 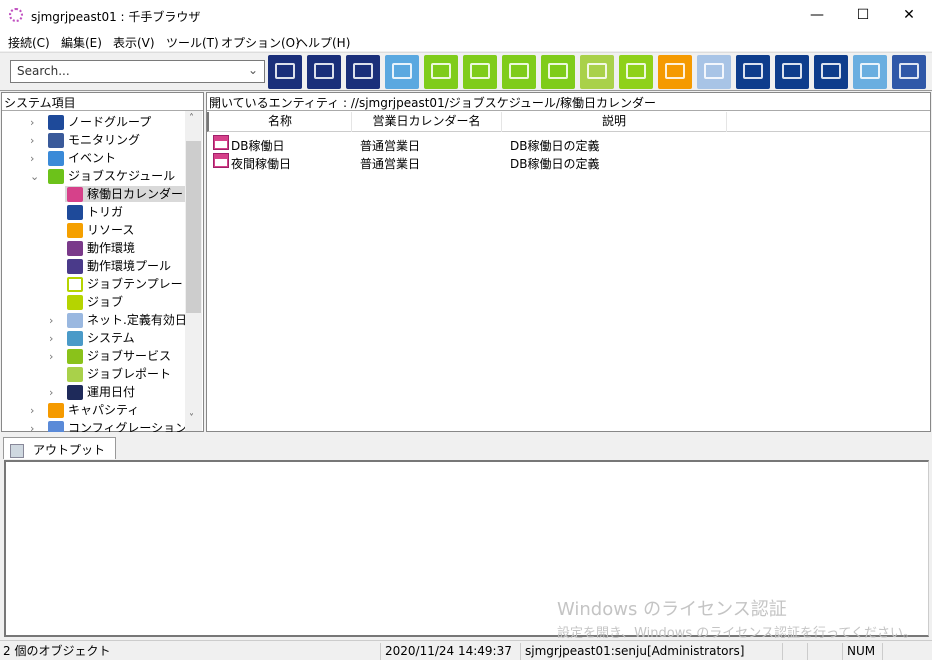 What do you see at coordinates (85, 410) in the screenshot?
I see `tree-item: › キャパシティ` at bounding box center [85, 410].